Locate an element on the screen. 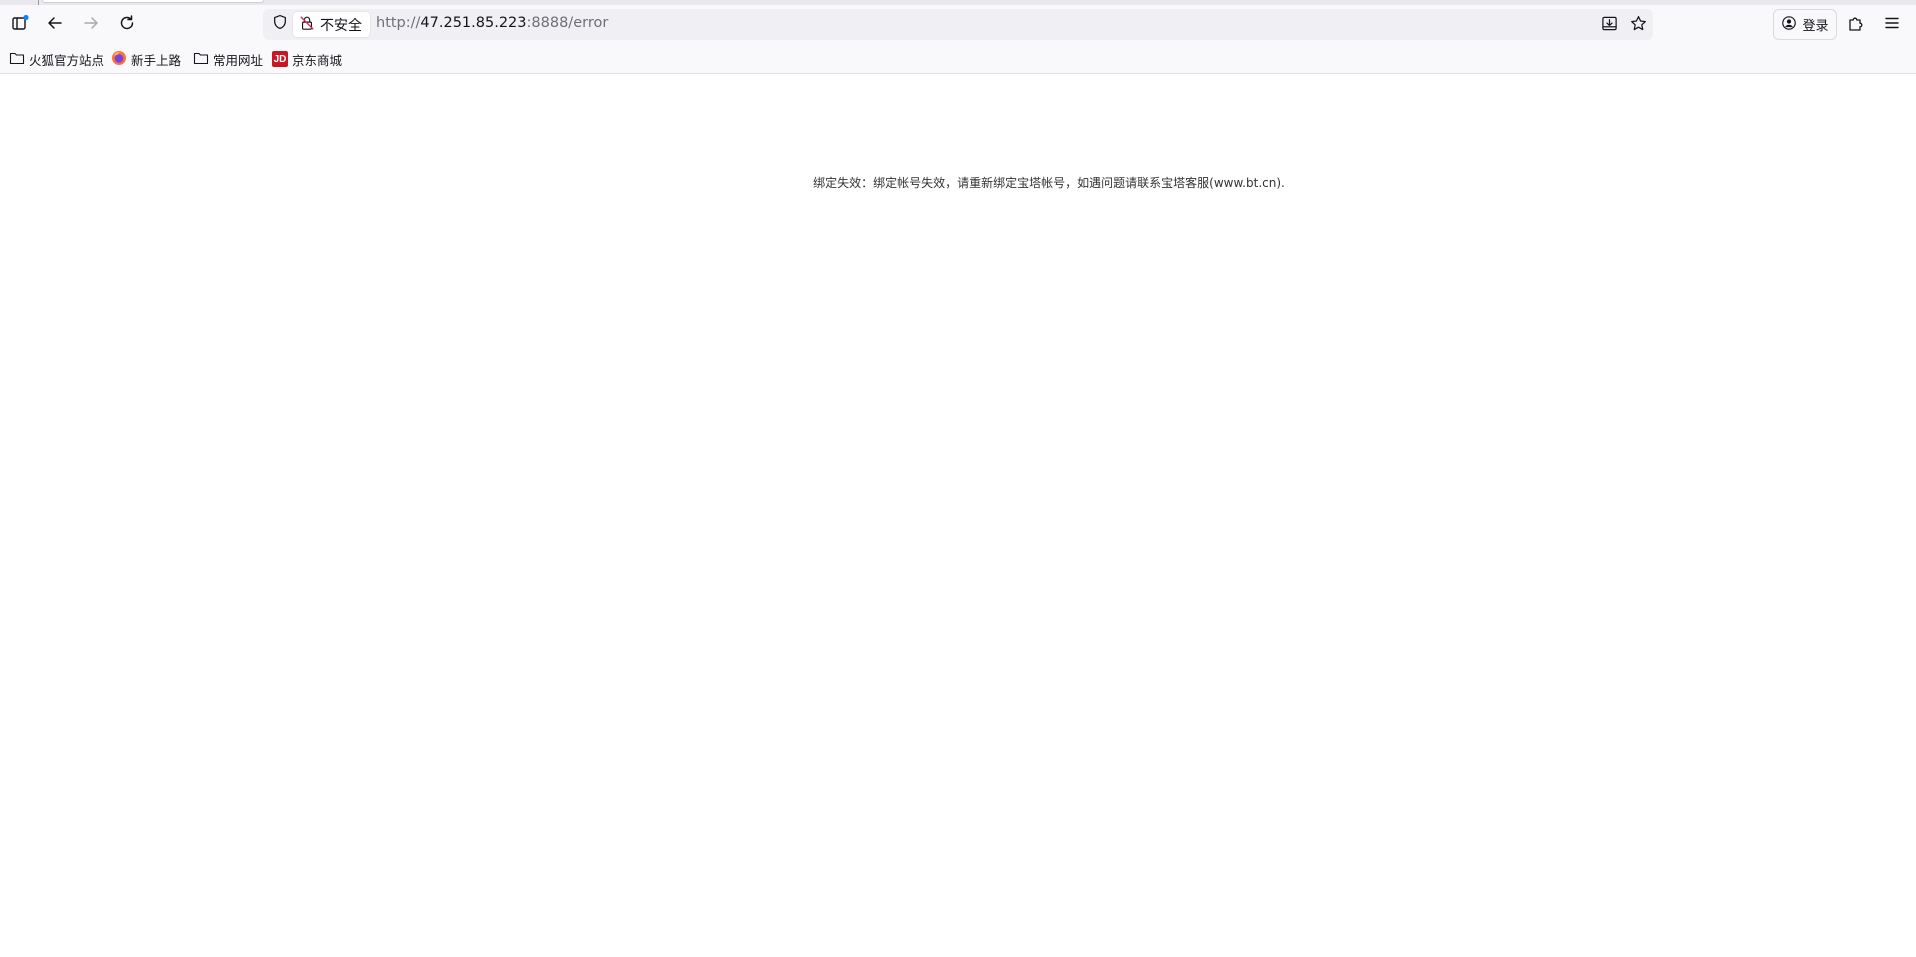 The height and width of the screenshot is (957, 1916). hamburger-icon is located at coordinates (1892, 25).